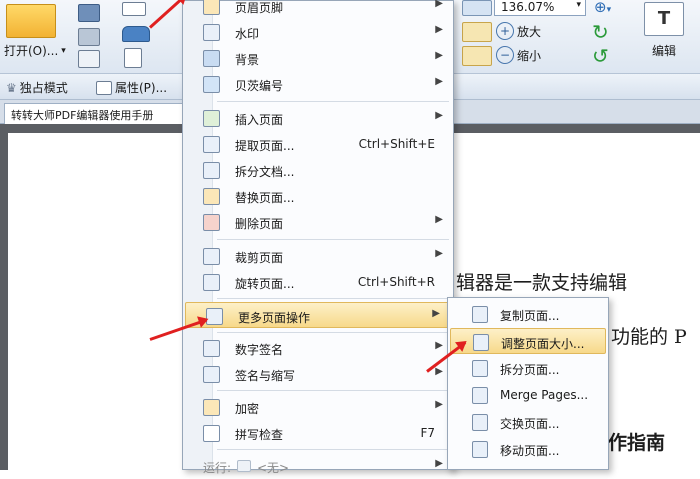  I want to click on extract-page-icon, so click(211, 144).